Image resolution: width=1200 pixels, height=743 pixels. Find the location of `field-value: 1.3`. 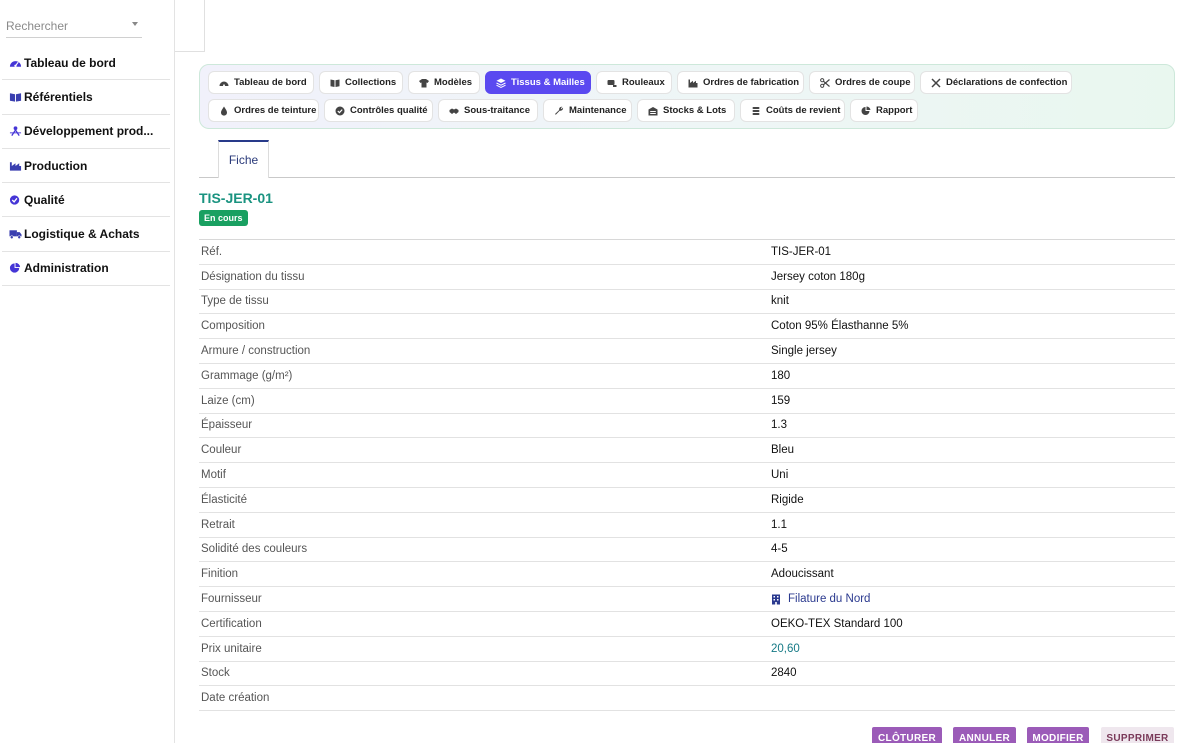

field-value: 1.3 is located at coordinates (779, 425).